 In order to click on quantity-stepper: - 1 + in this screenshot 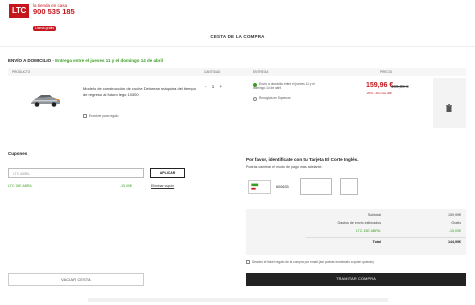, I will do `click(215, 86)`.